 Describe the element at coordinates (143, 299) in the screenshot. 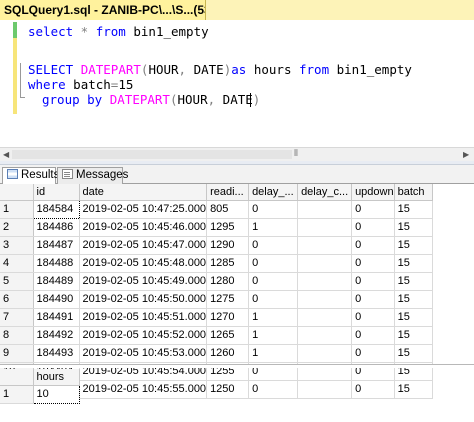

I see `table-cell: 2019-02-05 10:45:50.000` at that location.